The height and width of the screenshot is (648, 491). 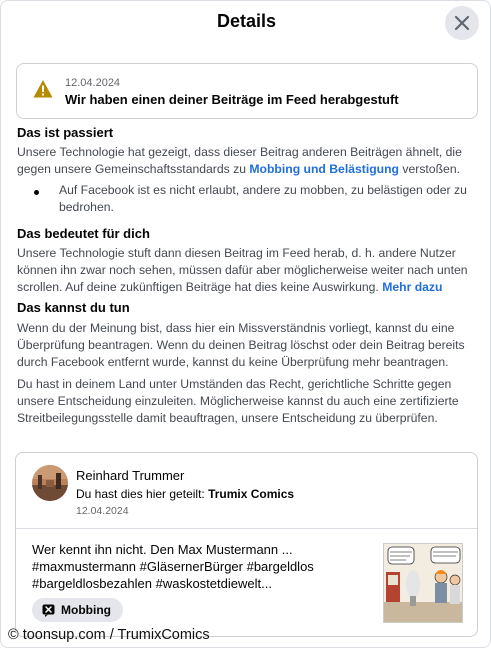 I want to click on report-icon, so click(x=48, y=610).